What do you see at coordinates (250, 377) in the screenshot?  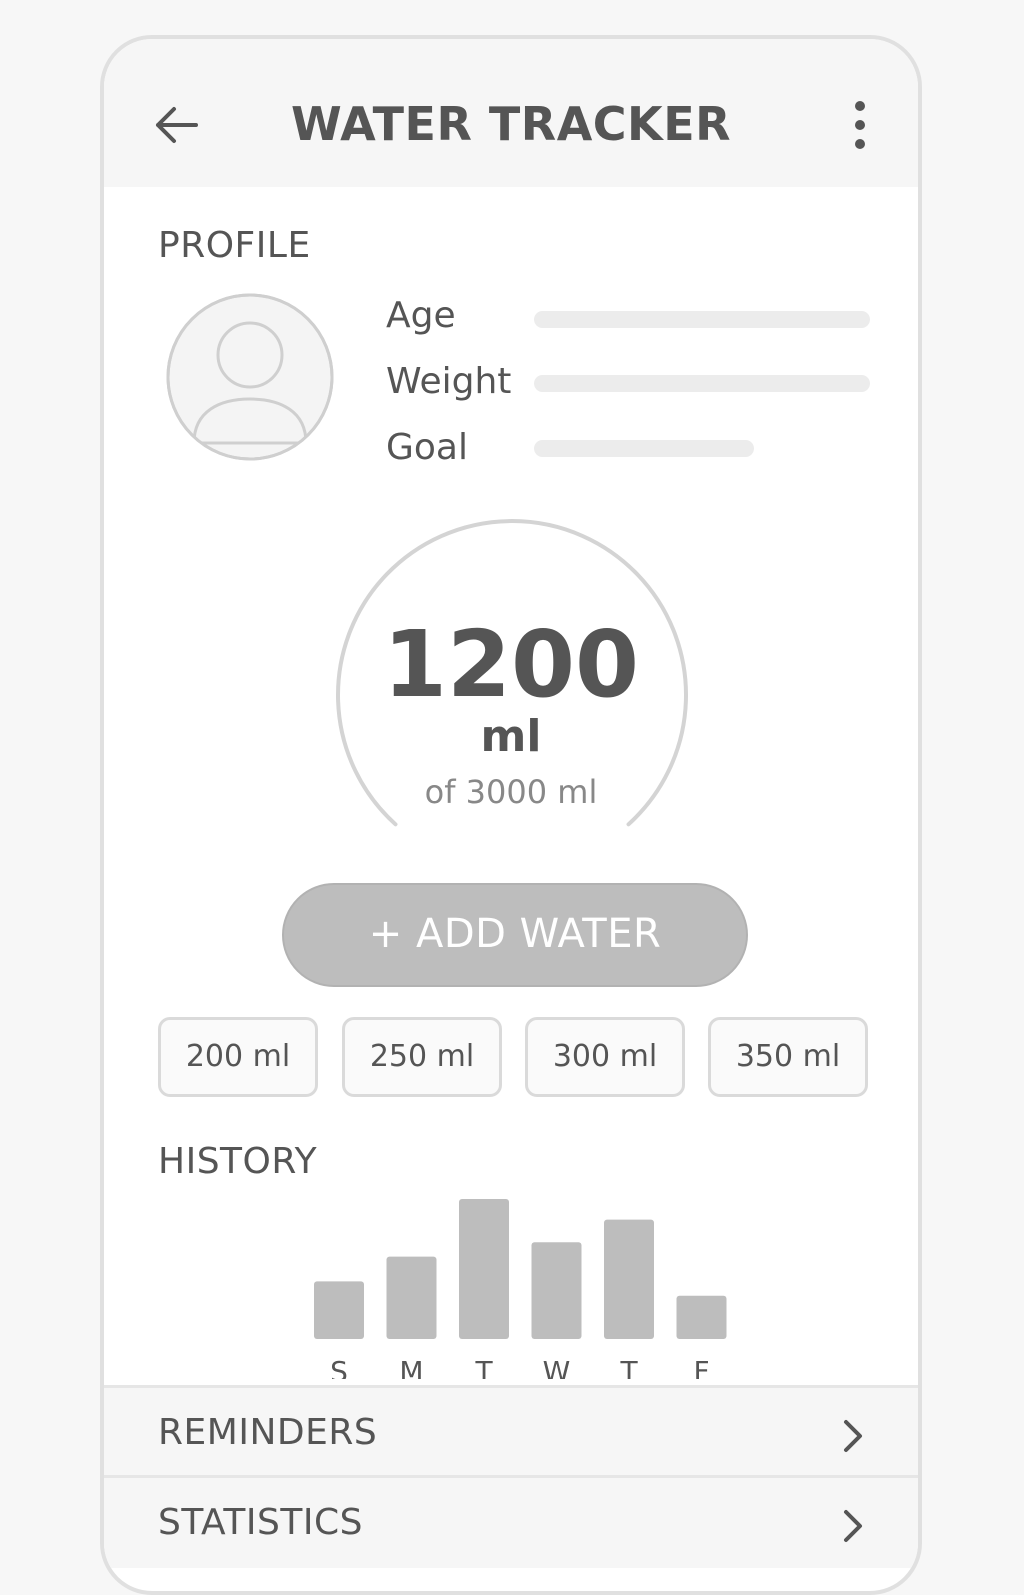 I see `user-avatar-icon` at bounding box center [250, 377].